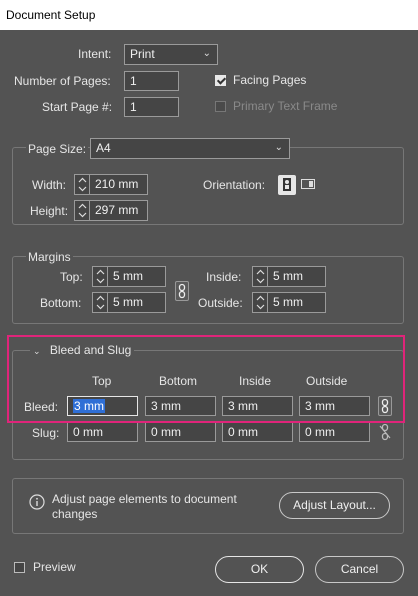 The image size is (418, 596). What do you see at coordinates (285, 106) in the screenshot?
I see `primary-text-frame-label: Primary Text Frame` at bounding box center [285, 106].